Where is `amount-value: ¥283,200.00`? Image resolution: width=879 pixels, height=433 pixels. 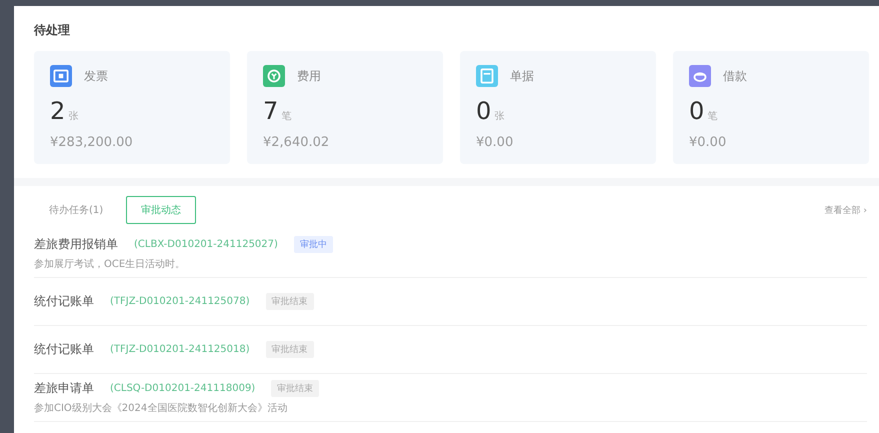
amount-value: ¥283,200.00 is located at coordinates (92, 142).